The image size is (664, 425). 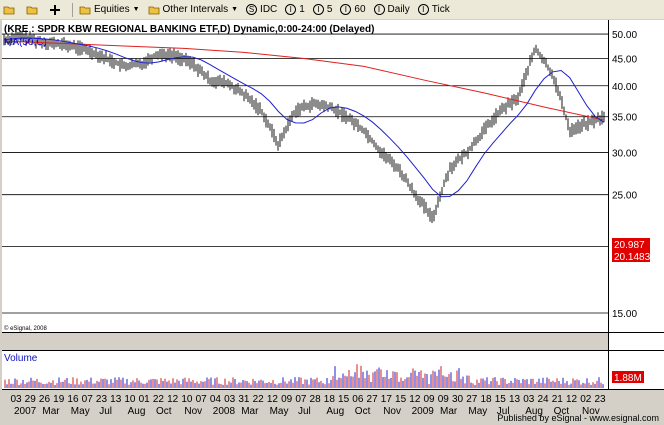 What do you see at coordinates (624, 118) in the screenshot?
I see `y-tick-label: 35.00` at bounding box center [624, 118].